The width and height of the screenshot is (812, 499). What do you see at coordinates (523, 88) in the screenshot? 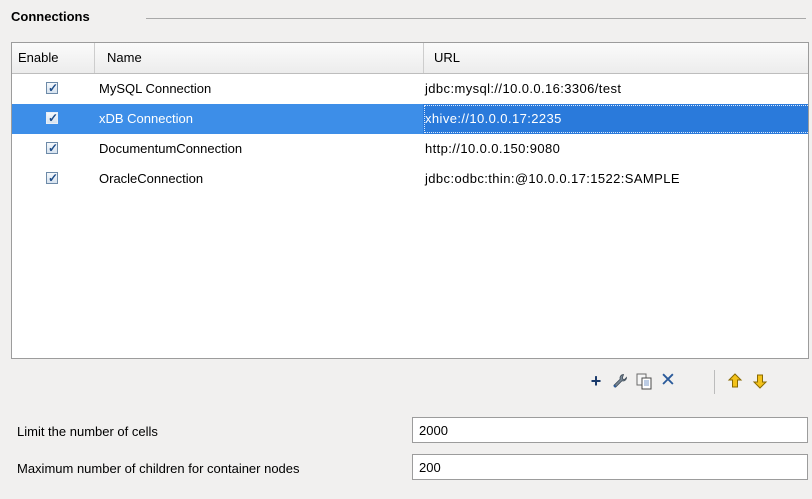
I see `connection-url: jdbc:mysql://10.0.0.16:3306/test` at bounding box center [523, 88].